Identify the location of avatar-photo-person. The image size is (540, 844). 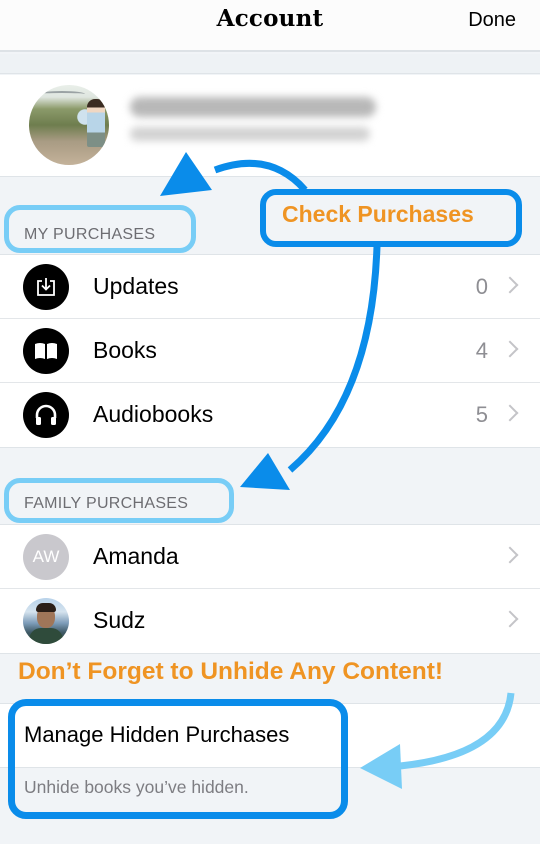
(96, 123).